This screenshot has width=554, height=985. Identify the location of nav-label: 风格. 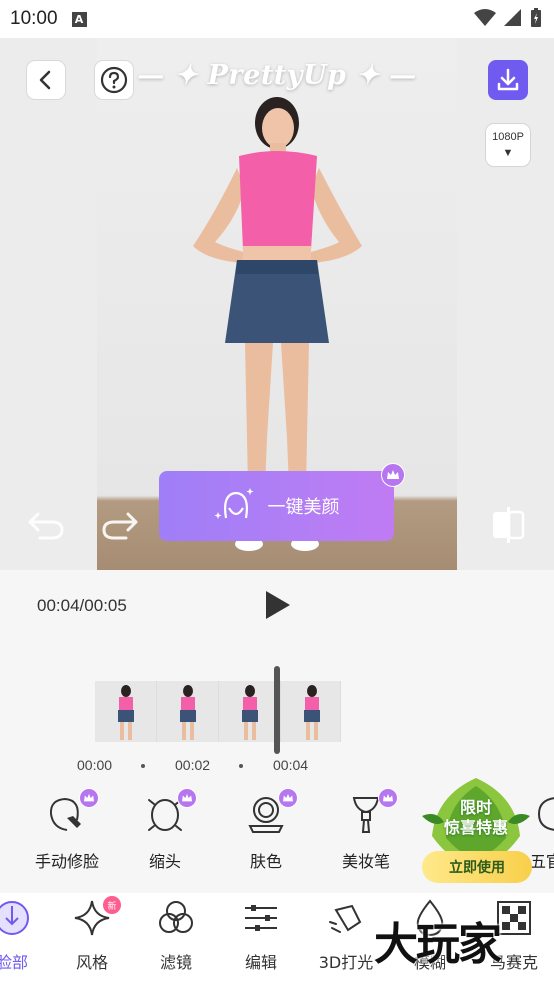
(91, 962).